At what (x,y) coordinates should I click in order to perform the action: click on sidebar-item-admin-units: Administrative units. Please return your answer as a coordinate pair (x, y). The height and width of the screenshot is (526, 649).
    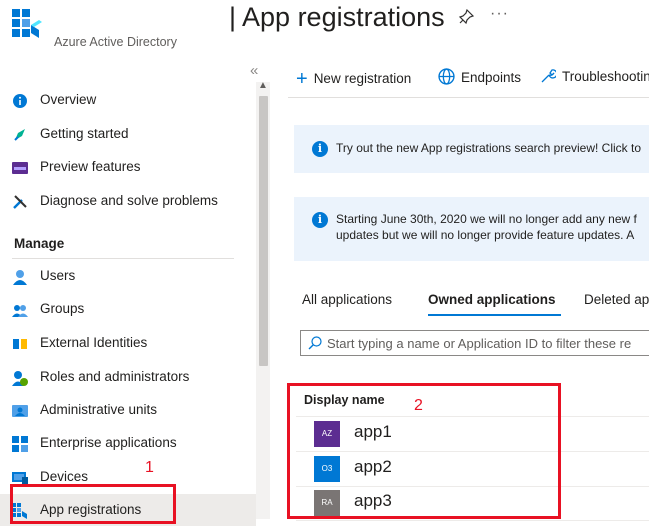
    Looking at the image, I should click on (128, 410).